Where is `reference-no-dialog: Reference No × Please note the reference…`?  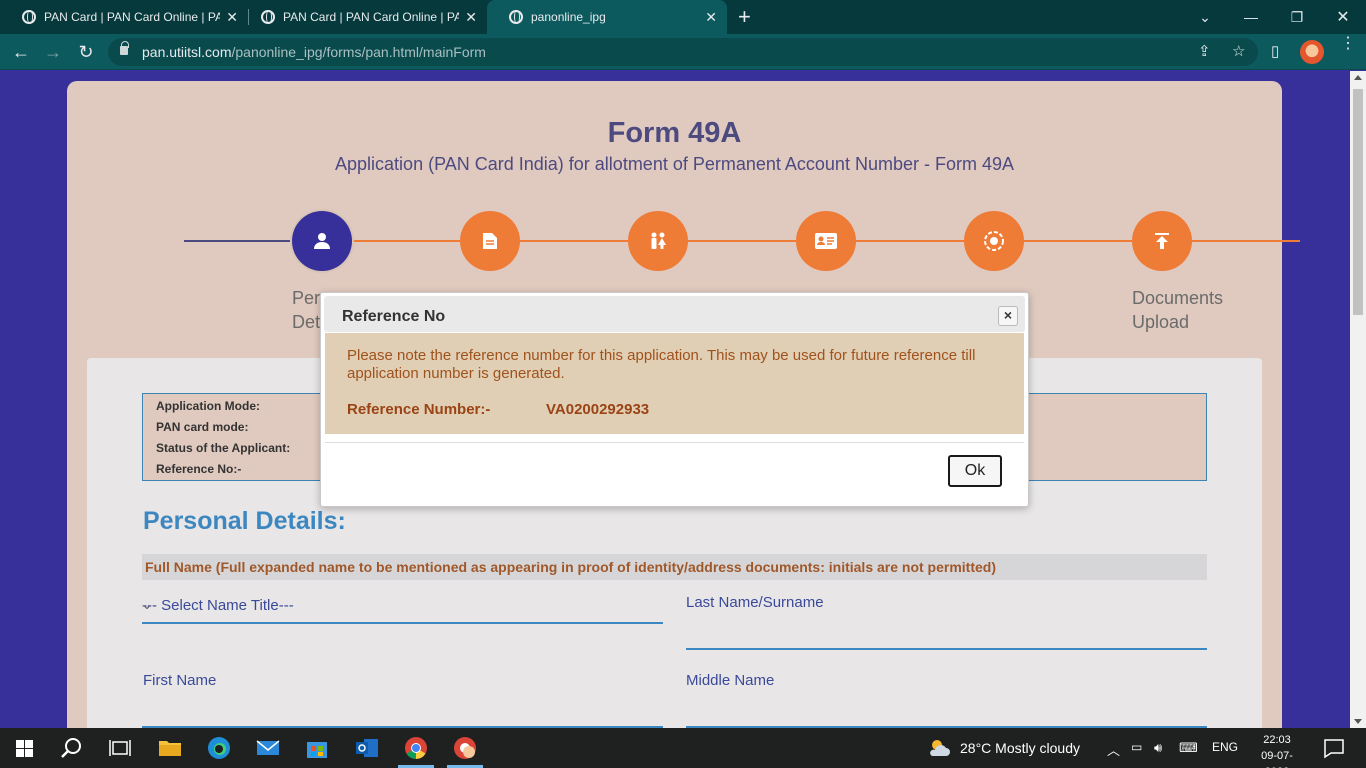 reference-no-dialog: Reference No × Please note the reference… is located at coordinates (674, 399).